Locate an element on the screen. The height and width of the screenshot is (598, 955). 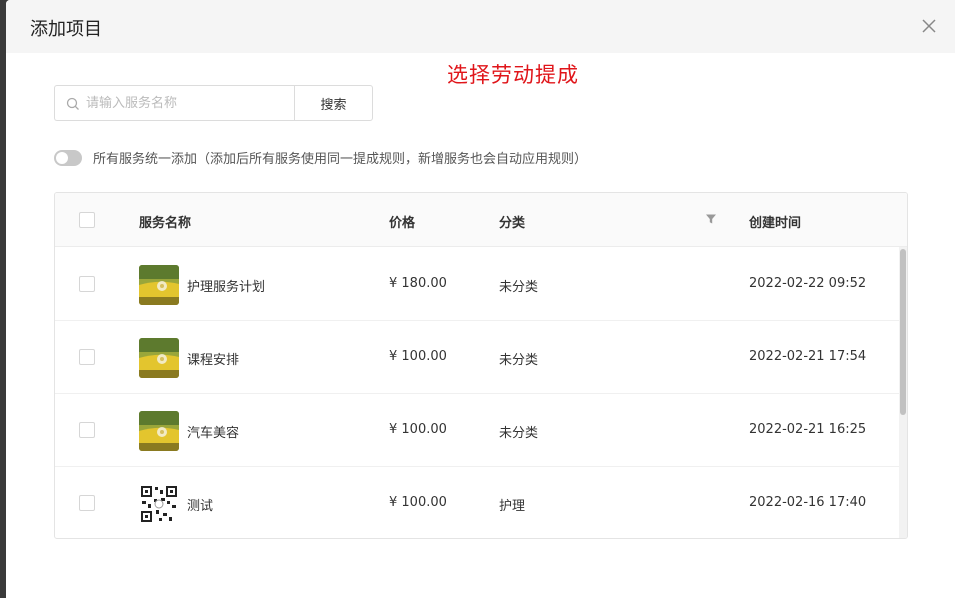
filter-icon is located at coordinates (711, 219).